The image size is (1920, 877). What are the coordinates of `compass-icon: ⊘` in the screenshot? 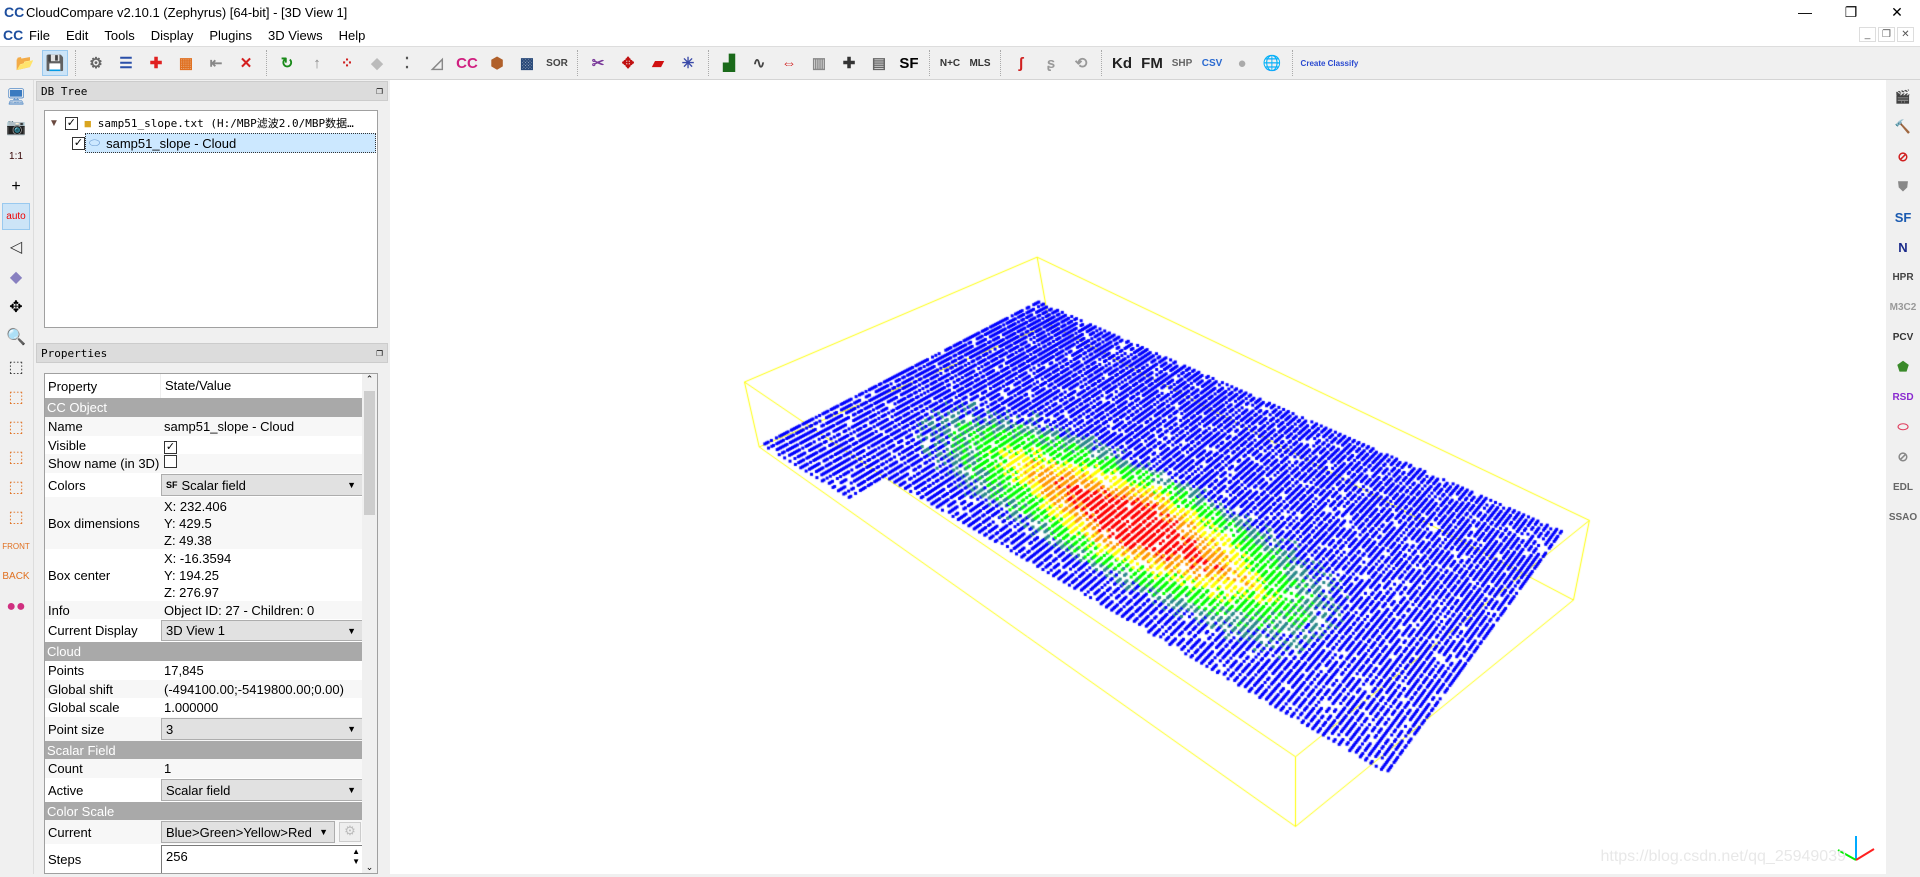 It's located at (1903, 157).